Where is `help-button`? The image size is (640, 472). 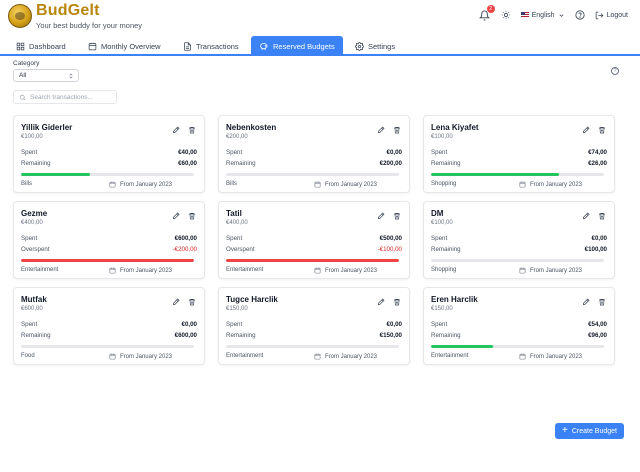
help-button is located at coordinates (579, 15).